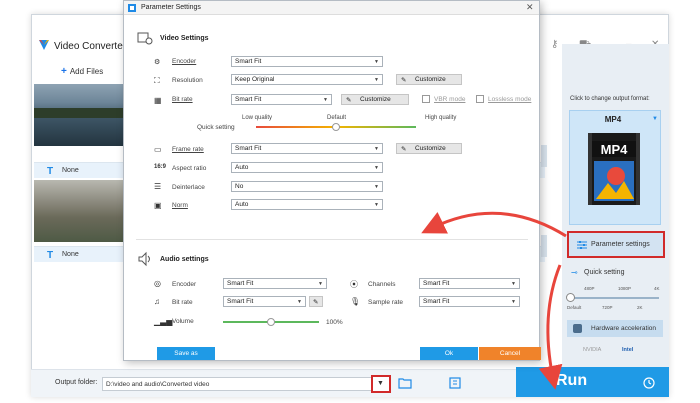 The width and height of the screenshot is (700, 403). Describe the element at coordinates (382, 284) in the screenshot. I see `channels-label: Channels` at that location.